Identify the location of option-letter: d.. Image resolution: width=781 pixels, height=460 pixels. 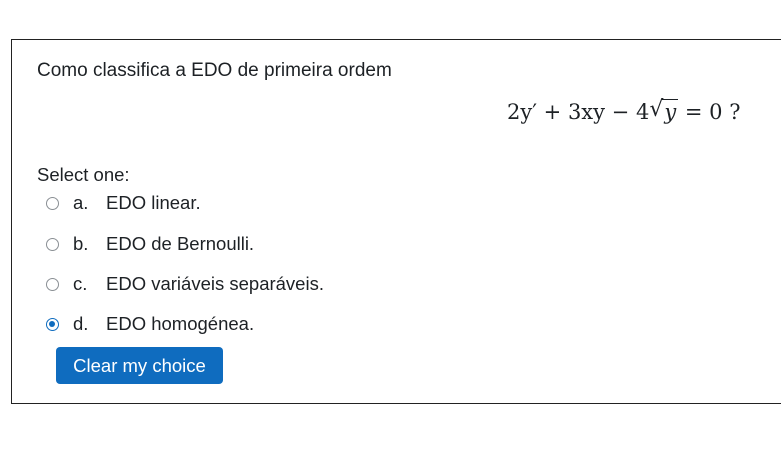
(81, 323).